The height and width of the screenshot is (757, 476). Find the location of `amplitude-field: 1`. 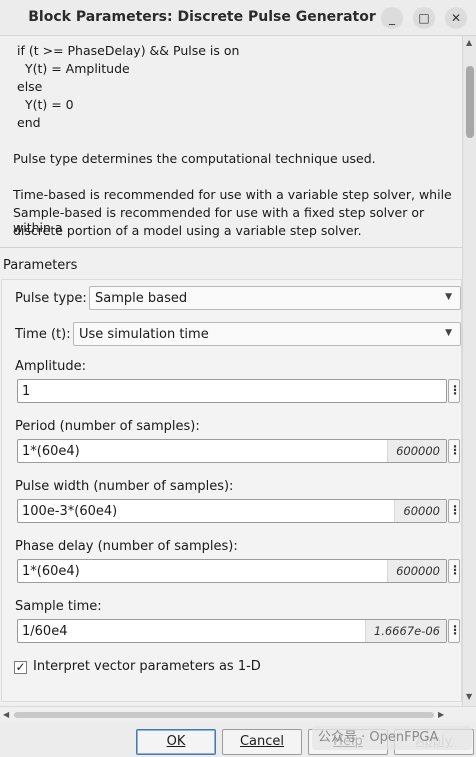

amplitude-field: 1 is located at coordinates (232, 391).